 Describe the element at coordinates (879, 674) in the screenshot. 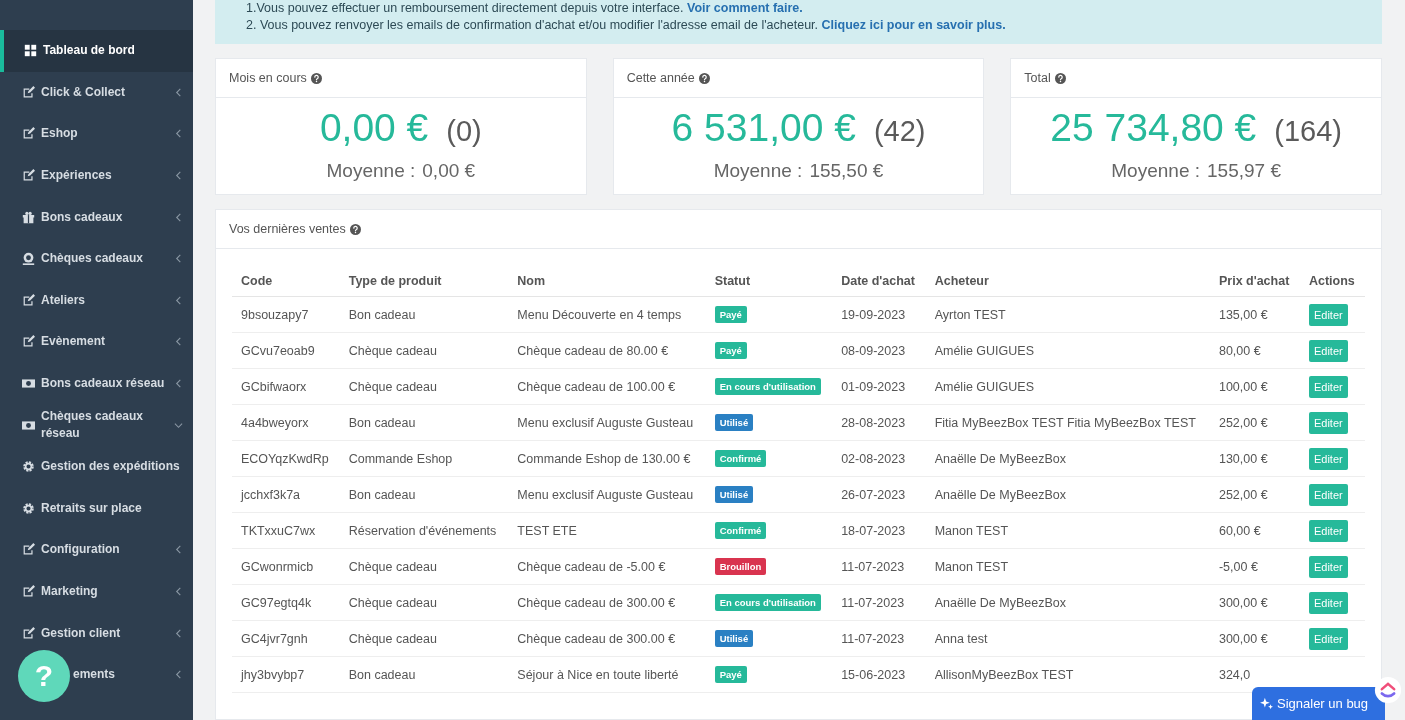

I see `table-cell: 15-06-2023` at that location.